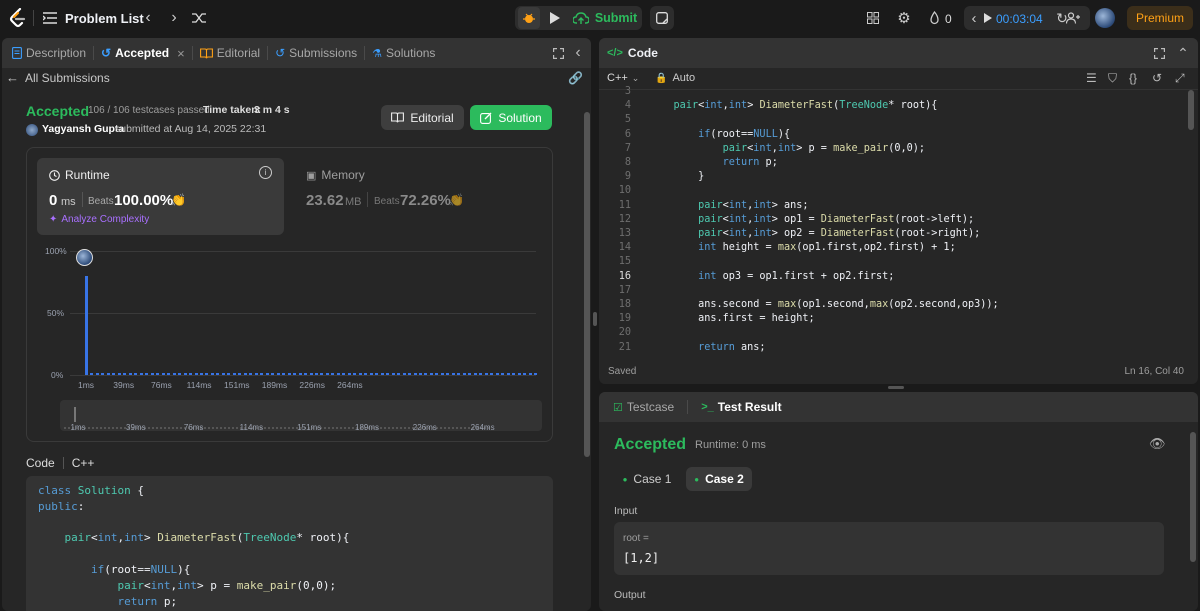  Describe the element at coordinates (904, 18) in the screenshot. I see `settings-icon: ⚙` at that location.